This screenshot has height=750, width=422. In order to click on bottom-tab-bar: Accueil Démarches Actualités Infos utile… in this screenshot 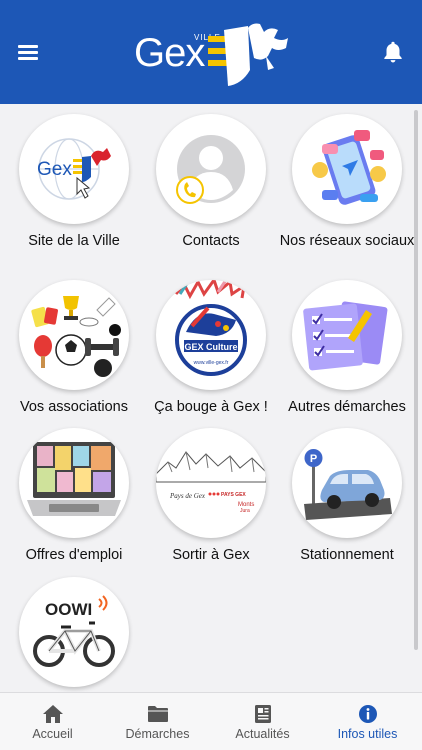, I will do `click(211, 721)`.